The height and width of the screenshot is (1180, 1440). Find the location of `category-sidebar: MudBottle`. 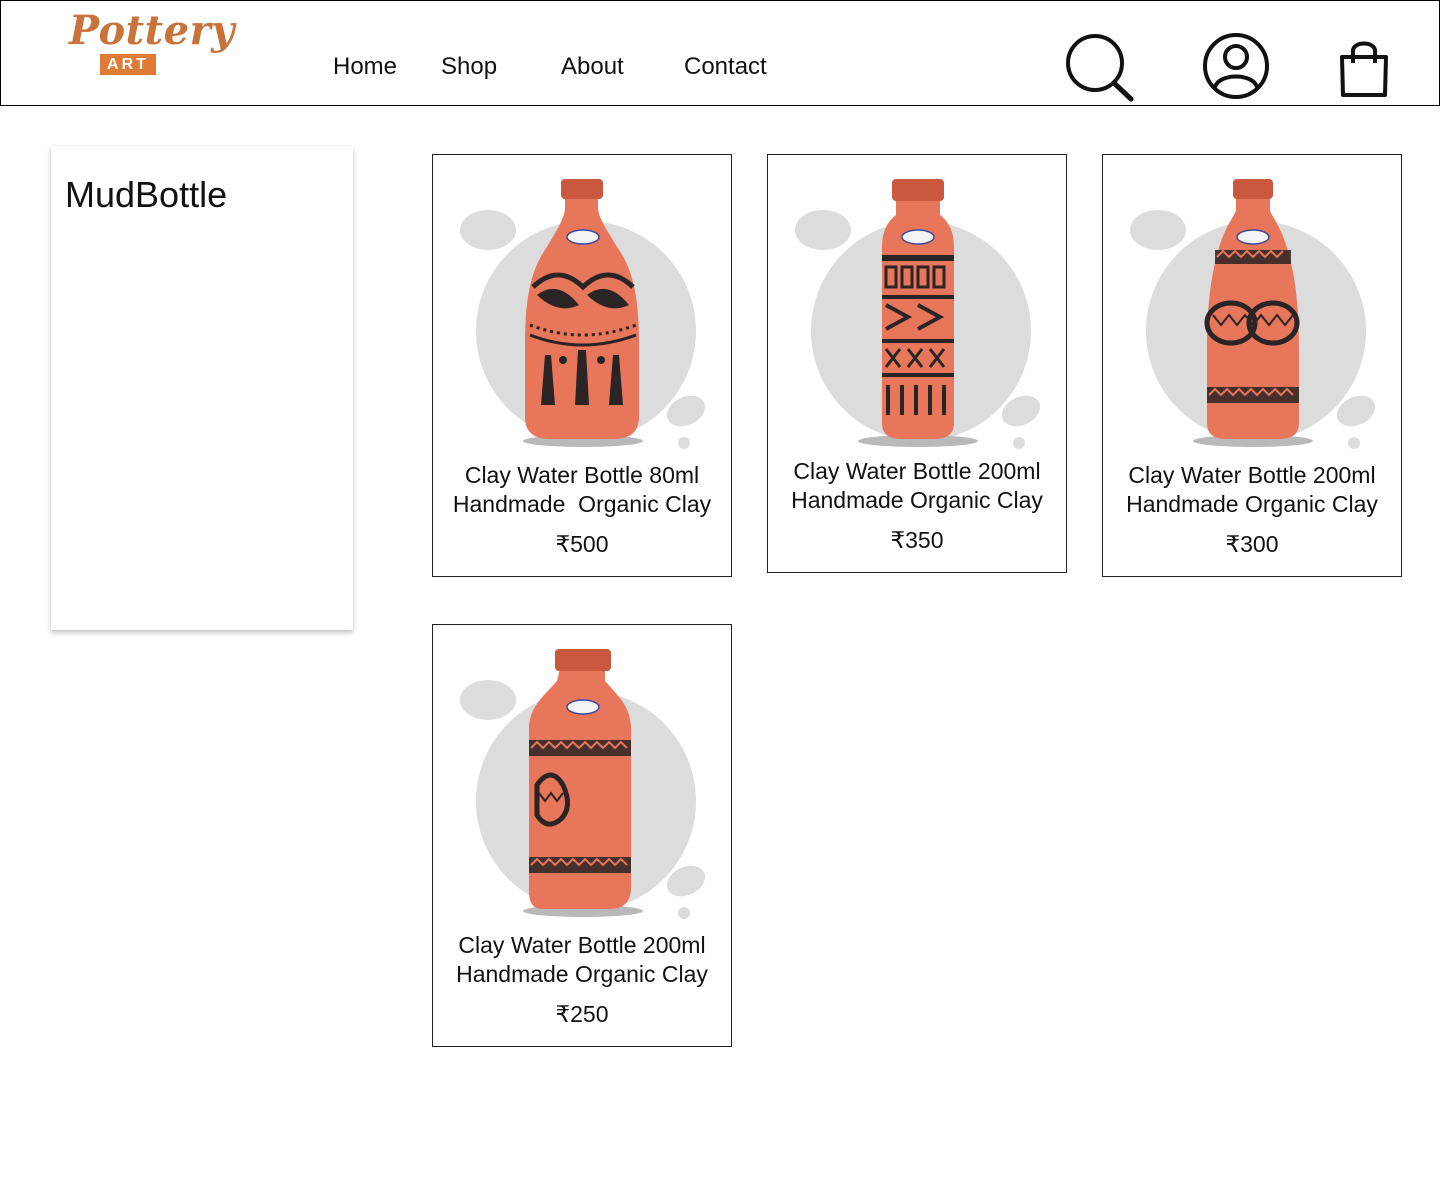

category-sidebar: MudBottle is located at coordinates (202, 388).